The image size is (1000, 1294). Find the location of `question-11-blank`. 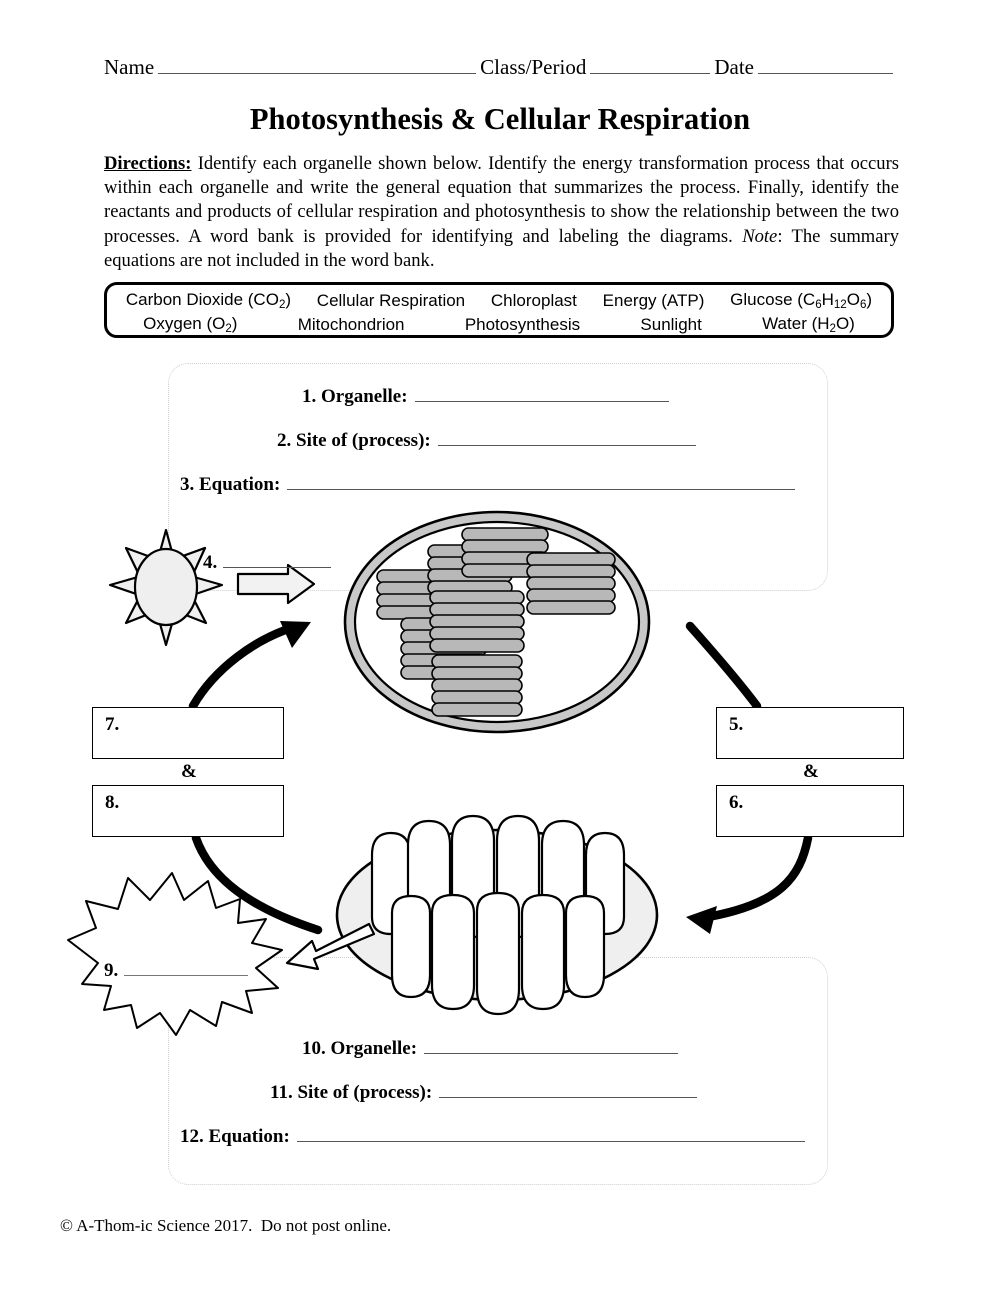

question-11-blank is located at coordinates (568, 1090).